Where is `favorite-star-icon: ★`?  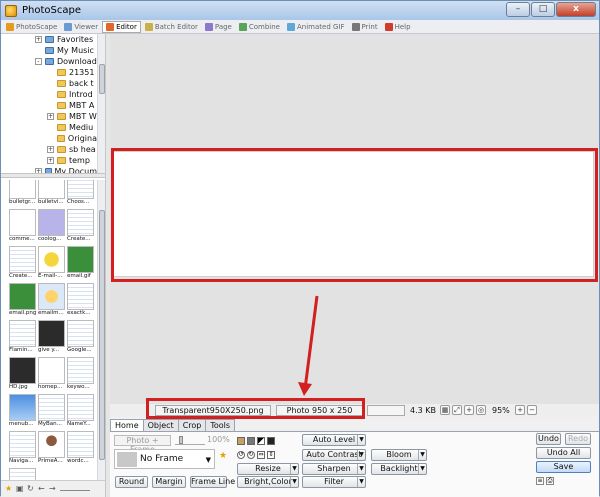
favorite-star-icon: ★ is located at coordinates (223, 456).